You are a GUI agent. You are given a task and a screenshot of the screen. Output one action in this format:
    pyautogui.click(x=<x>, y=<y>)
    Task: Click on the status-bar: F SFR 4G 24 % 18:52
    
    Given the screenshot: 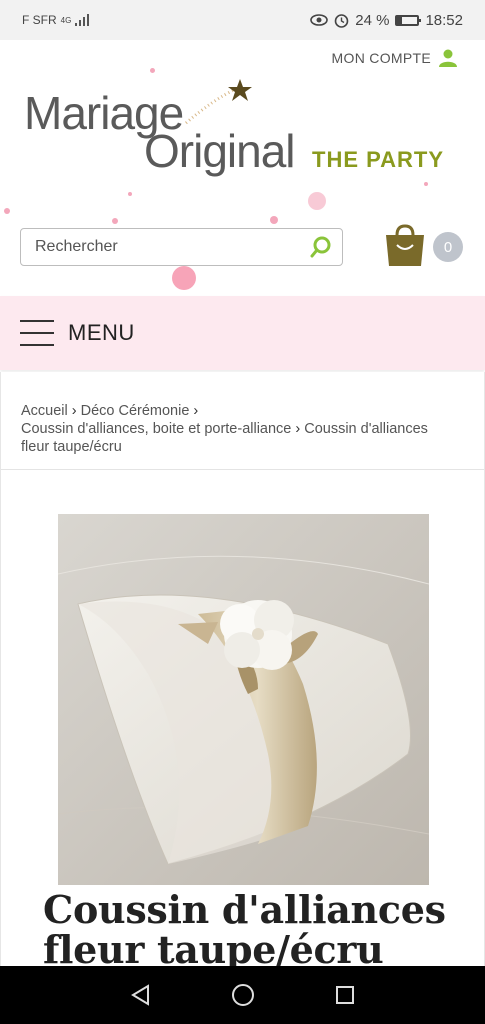 What is the action you would take?
    pyautogui.click(x=242, y=20)
    